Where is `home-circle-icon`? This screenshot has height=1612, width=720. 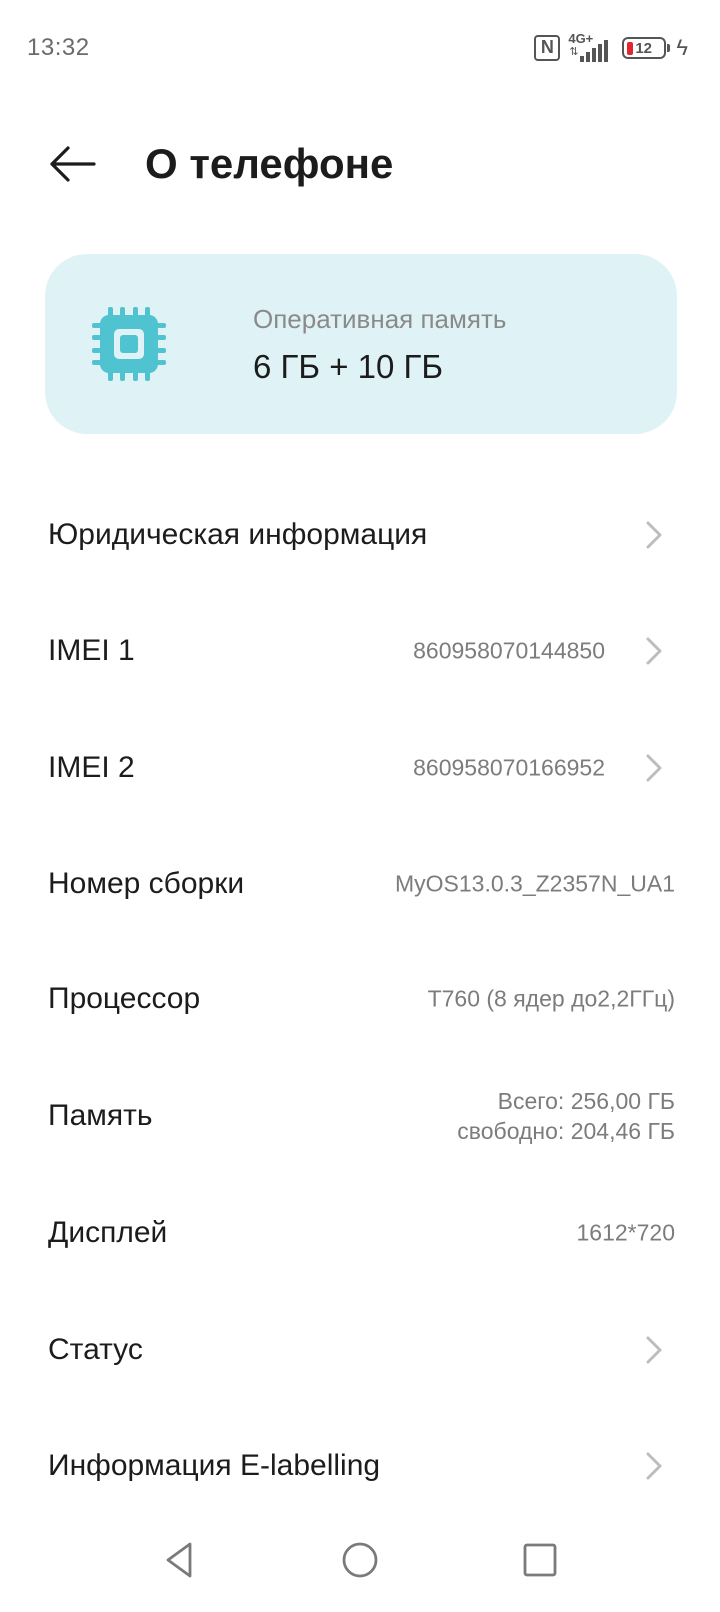
home-circle-icon is located at coordinates (360, 1560).